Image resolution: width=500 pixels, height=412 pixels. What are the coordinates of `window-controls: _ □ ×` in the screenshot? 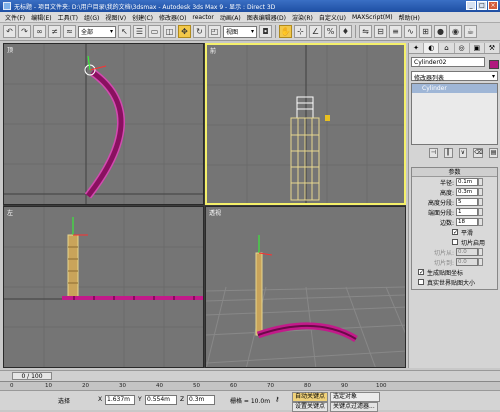 It's located at (482, 5).